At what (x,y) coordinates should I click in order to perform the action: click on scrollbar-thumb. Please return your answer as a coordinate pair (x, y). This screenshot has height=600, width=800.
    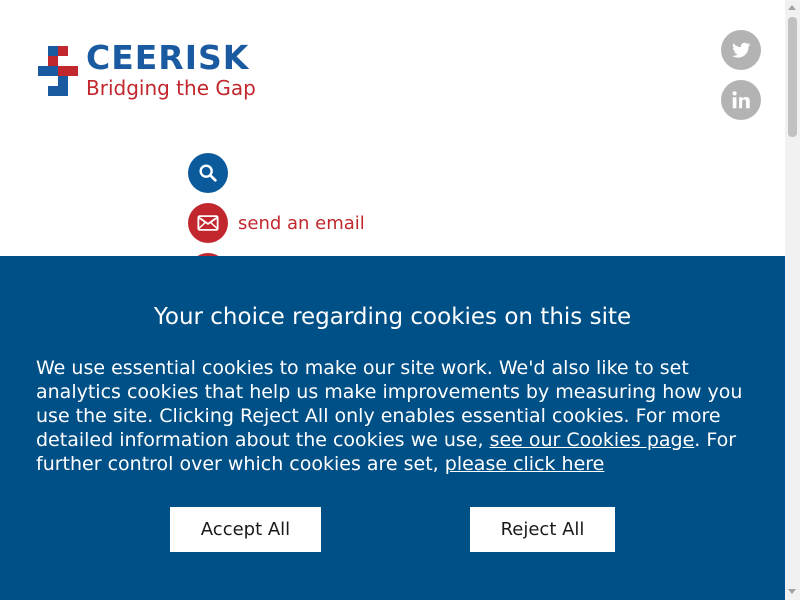
    Looking at the image, I should click on (792, 77).